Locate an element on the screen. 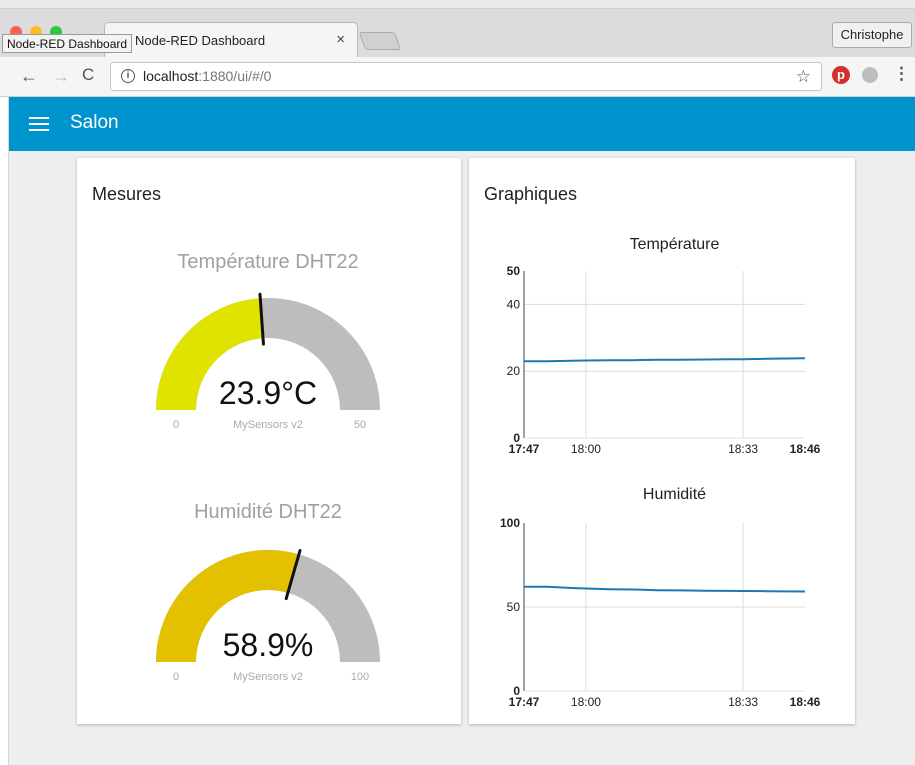  browser-tab-active: Node-RED Dashboard × is located at coordinates (231, 39).